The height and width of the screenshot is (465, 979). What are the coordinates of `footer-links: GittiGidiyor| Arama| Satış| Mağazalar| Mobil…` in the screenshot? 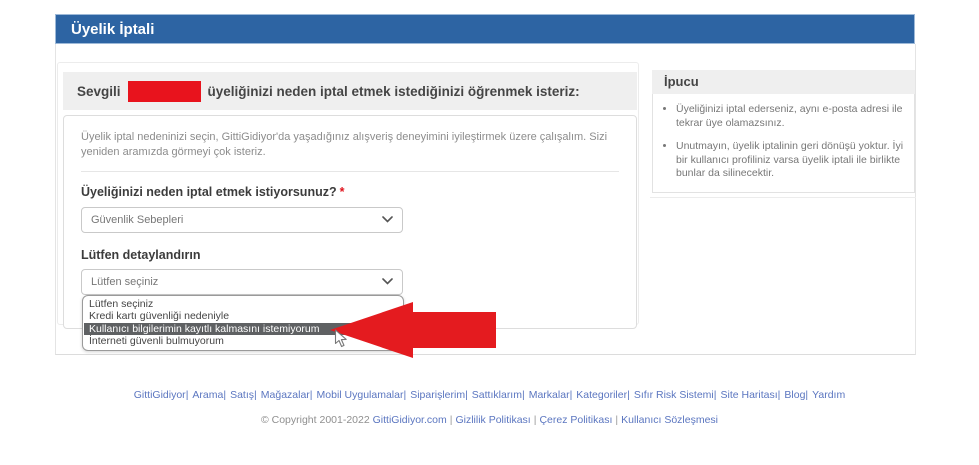 It's located at (489, 395).